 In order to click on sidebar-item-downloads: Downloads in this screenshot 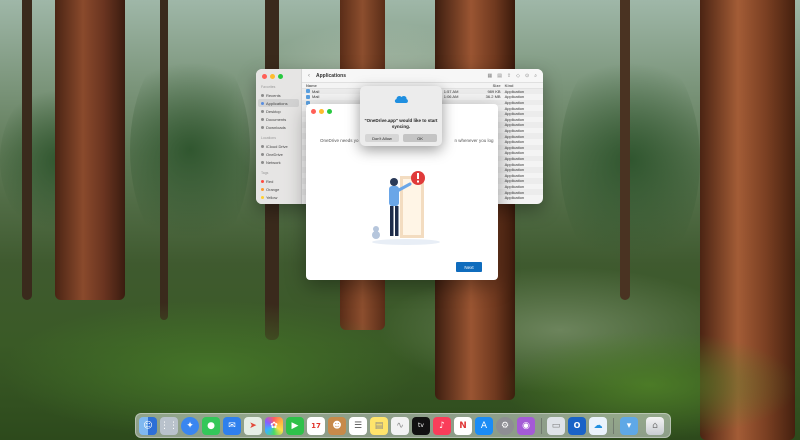, I will do `click(278, 127)`.